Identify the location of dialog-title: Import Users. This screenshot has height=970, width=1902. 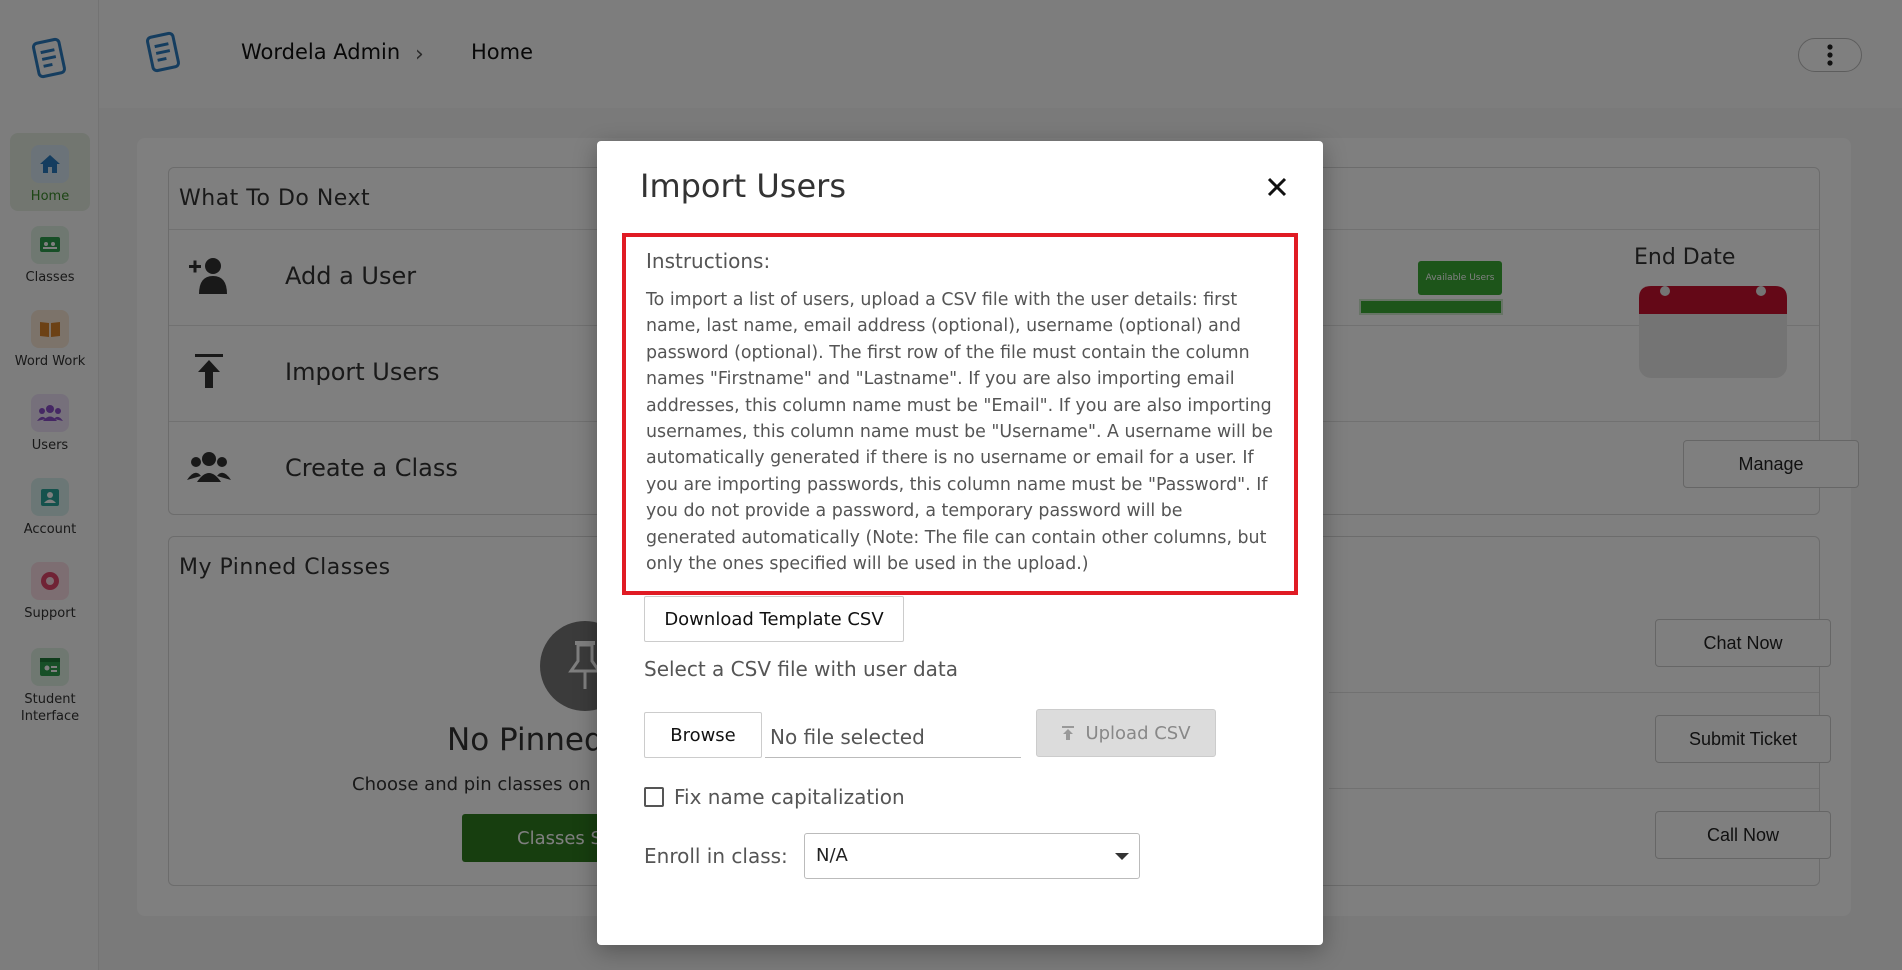
(743, 186).